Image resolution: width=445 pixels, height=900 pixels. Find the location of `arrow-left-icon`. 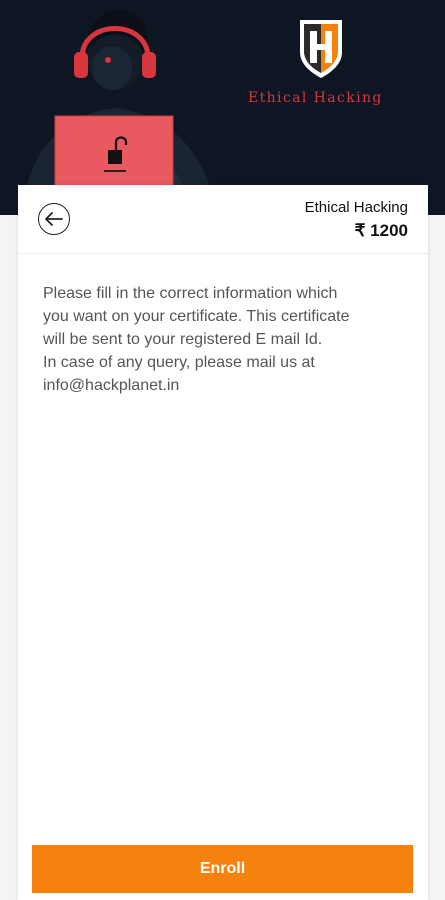

arrow-left-icon is located at coordinates (54, 219).